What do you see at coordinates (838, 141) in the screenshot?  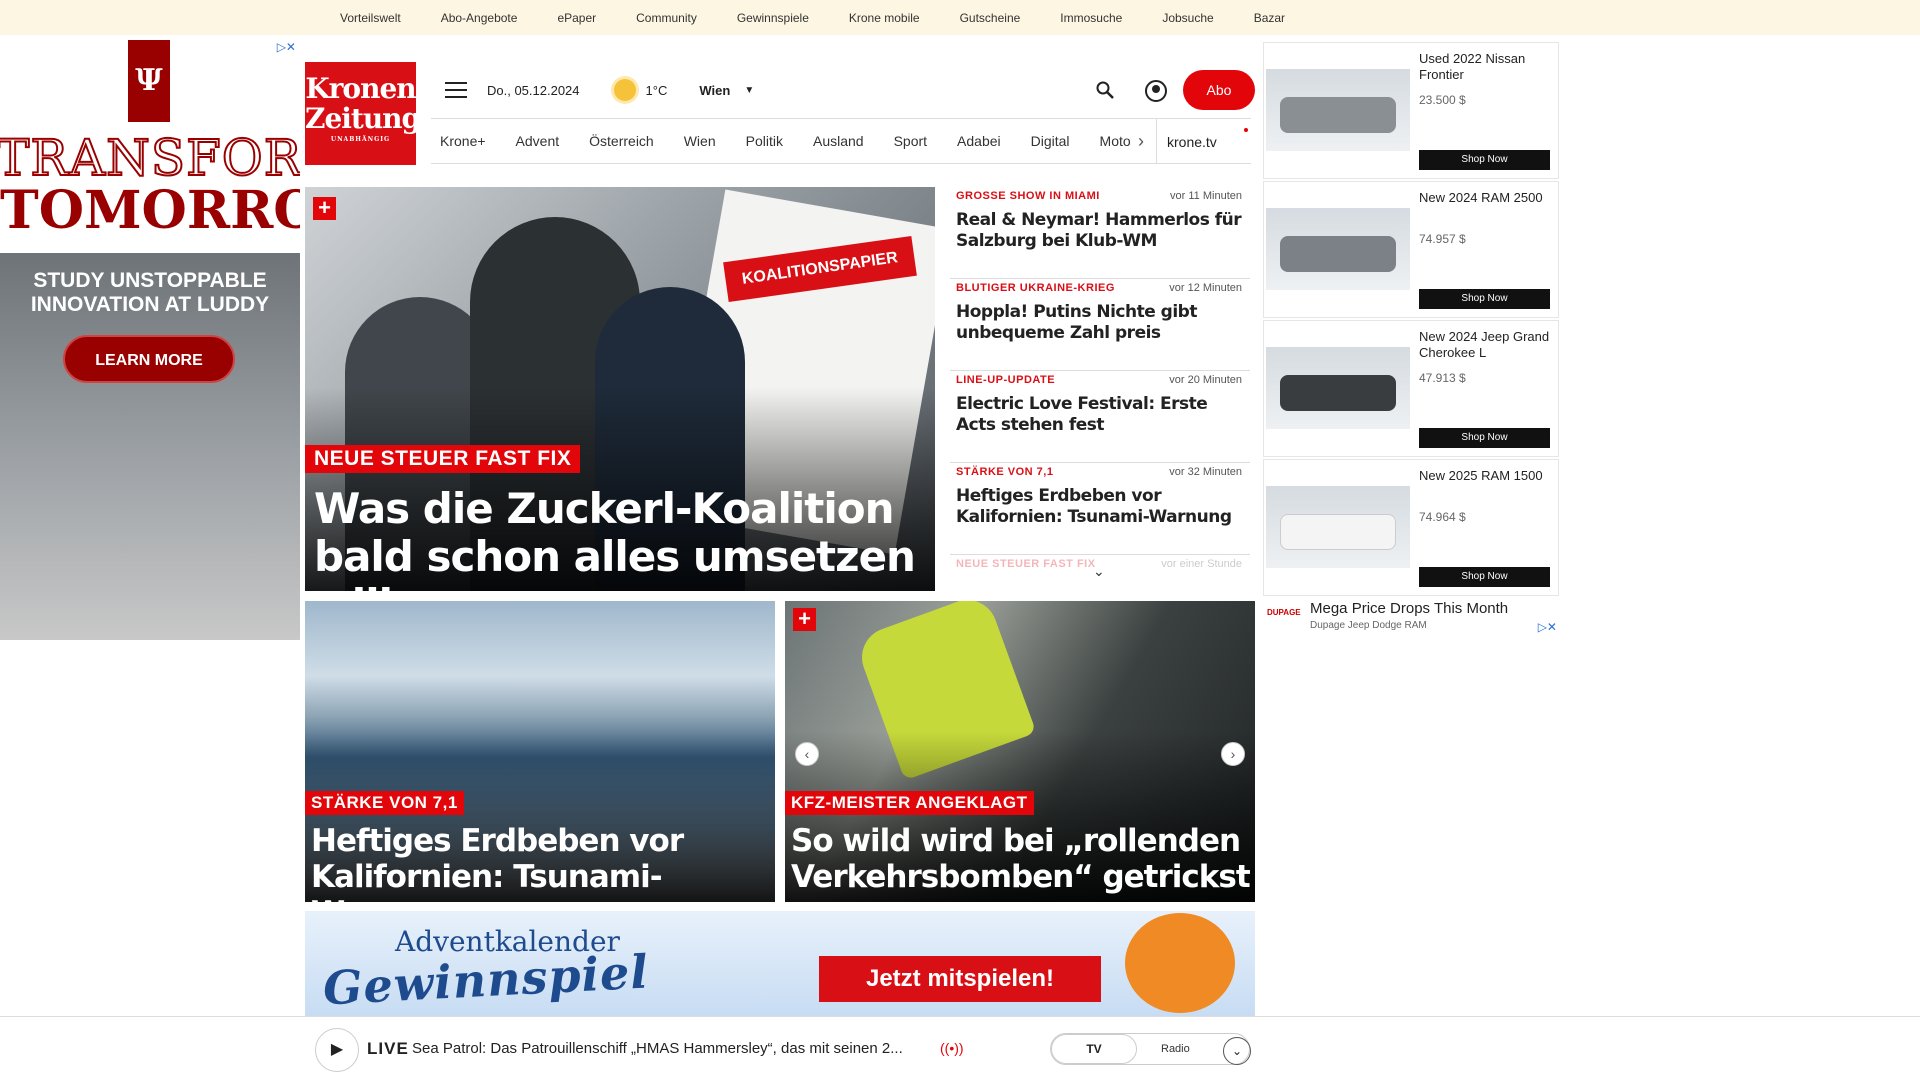 I see `nav-item-ausland: Ausland` at bounding box center [838, 141].